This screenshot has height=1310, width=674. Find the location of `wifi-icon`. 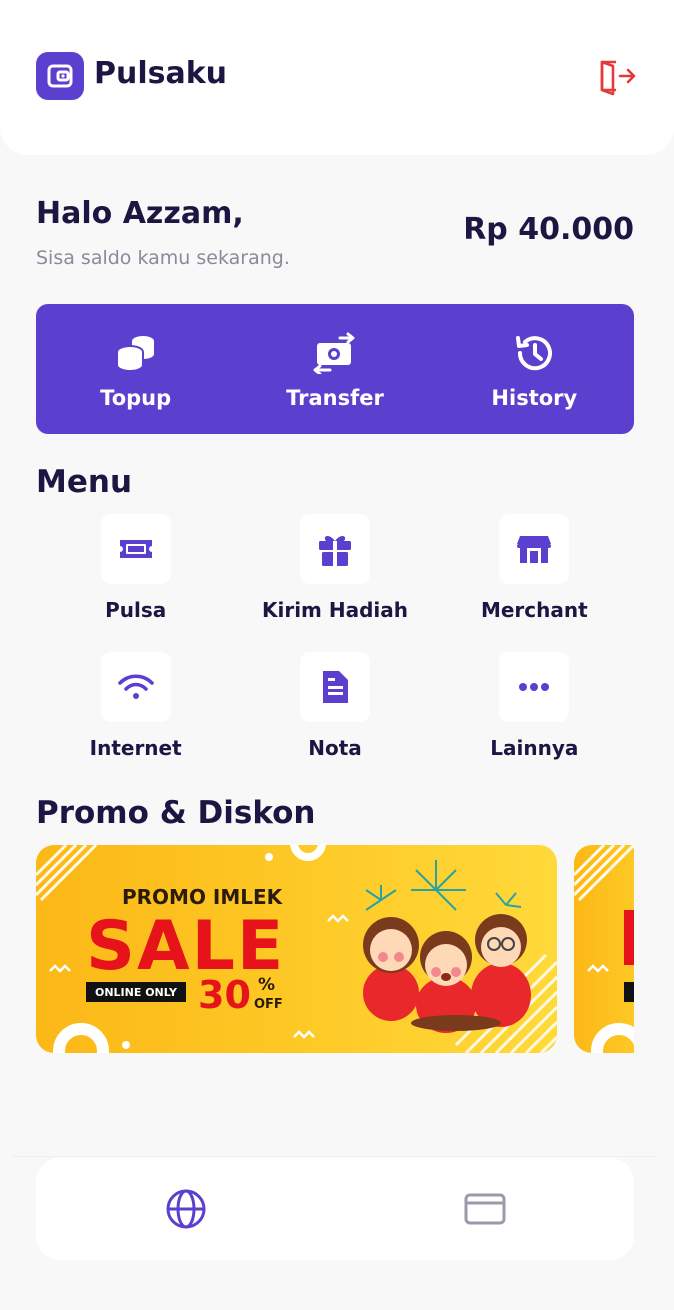

wifi-icon is located at coordinates (135, 687).